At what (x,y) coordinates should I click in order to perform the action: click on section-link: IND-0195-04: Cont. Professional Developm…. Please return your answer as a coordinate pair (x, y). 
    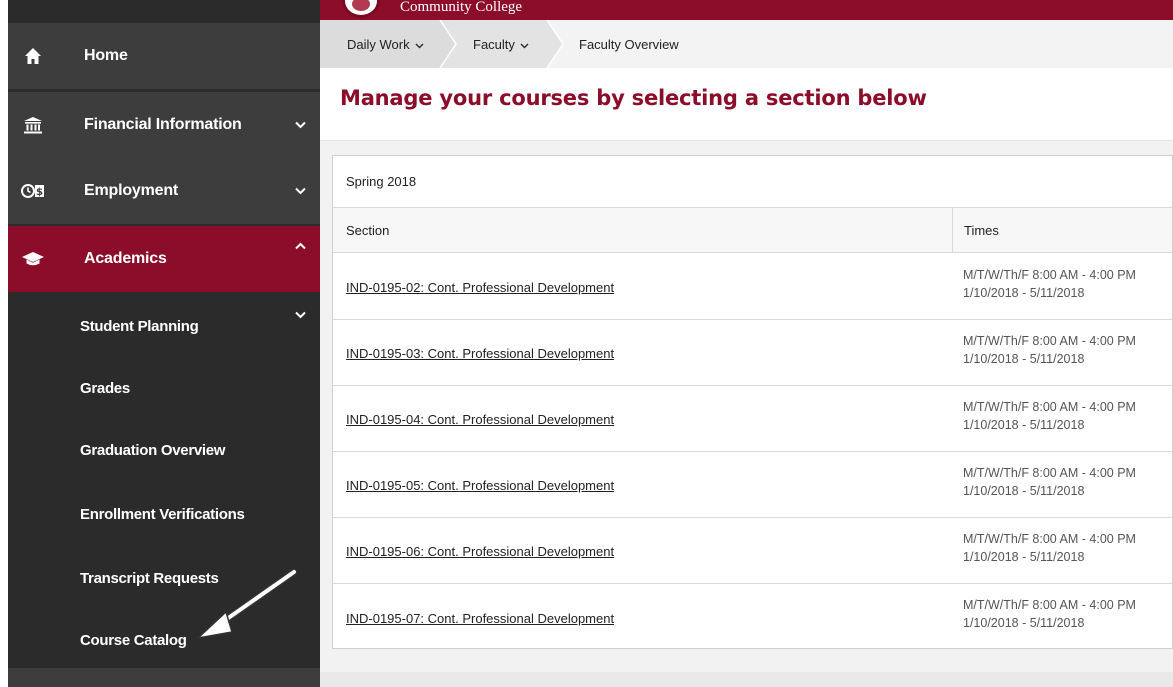
    Looking at the image, I should click on (480, 418).